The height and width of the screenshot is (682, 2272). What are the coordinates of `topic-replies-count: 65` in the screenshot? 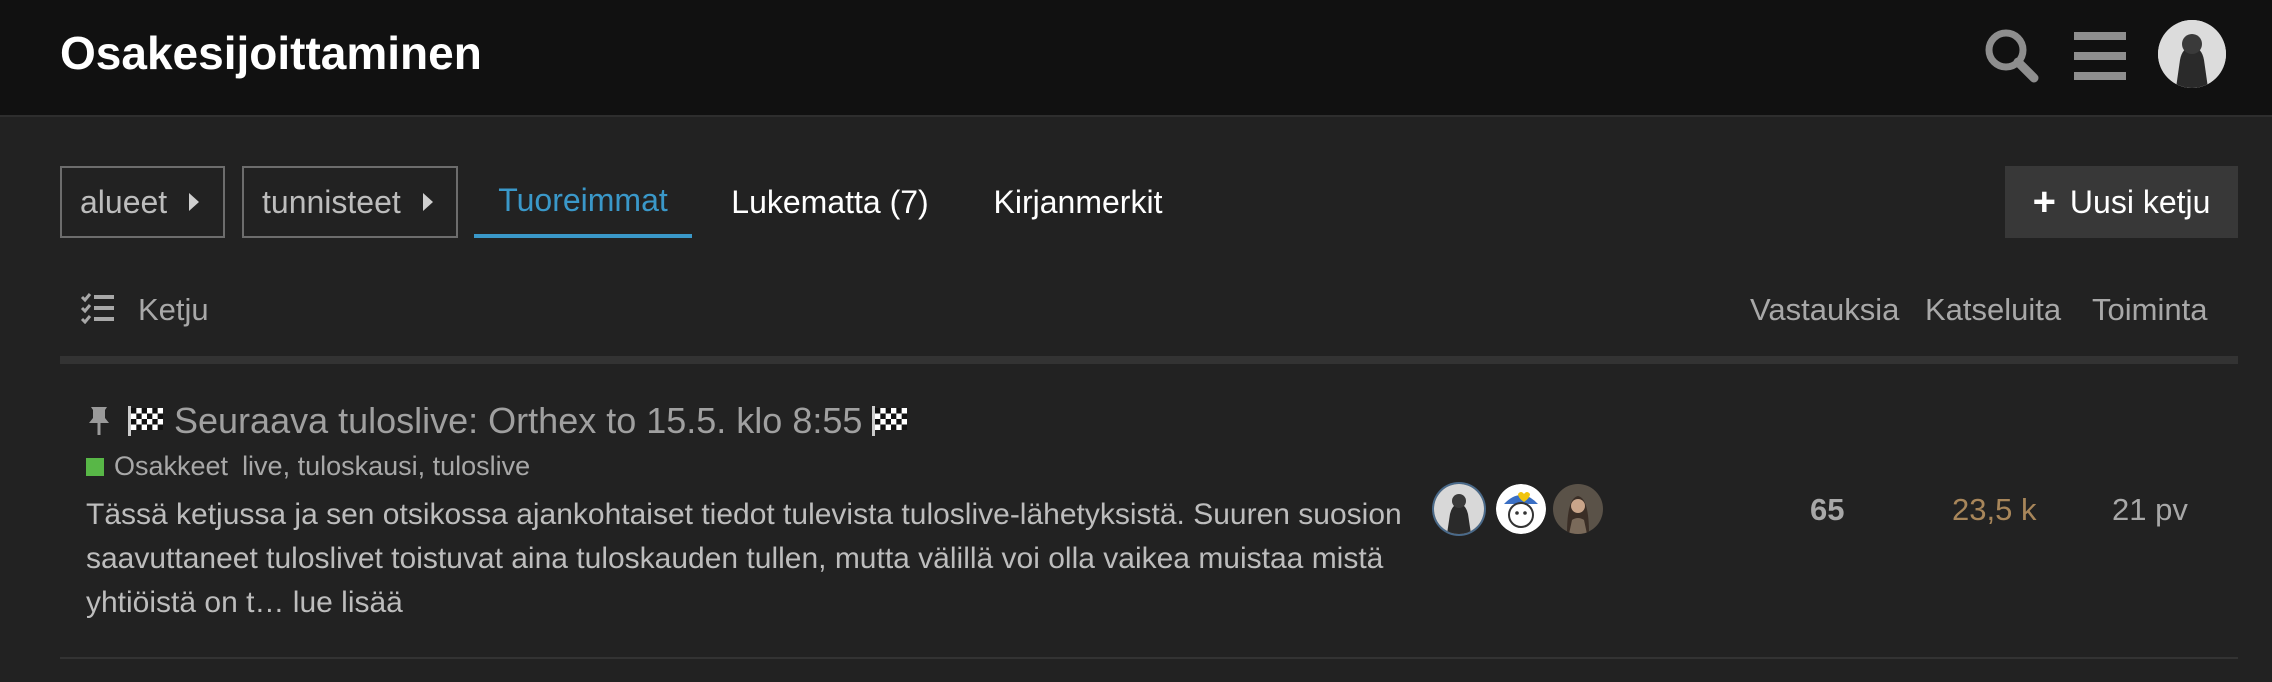 It's located at (1827, 510).